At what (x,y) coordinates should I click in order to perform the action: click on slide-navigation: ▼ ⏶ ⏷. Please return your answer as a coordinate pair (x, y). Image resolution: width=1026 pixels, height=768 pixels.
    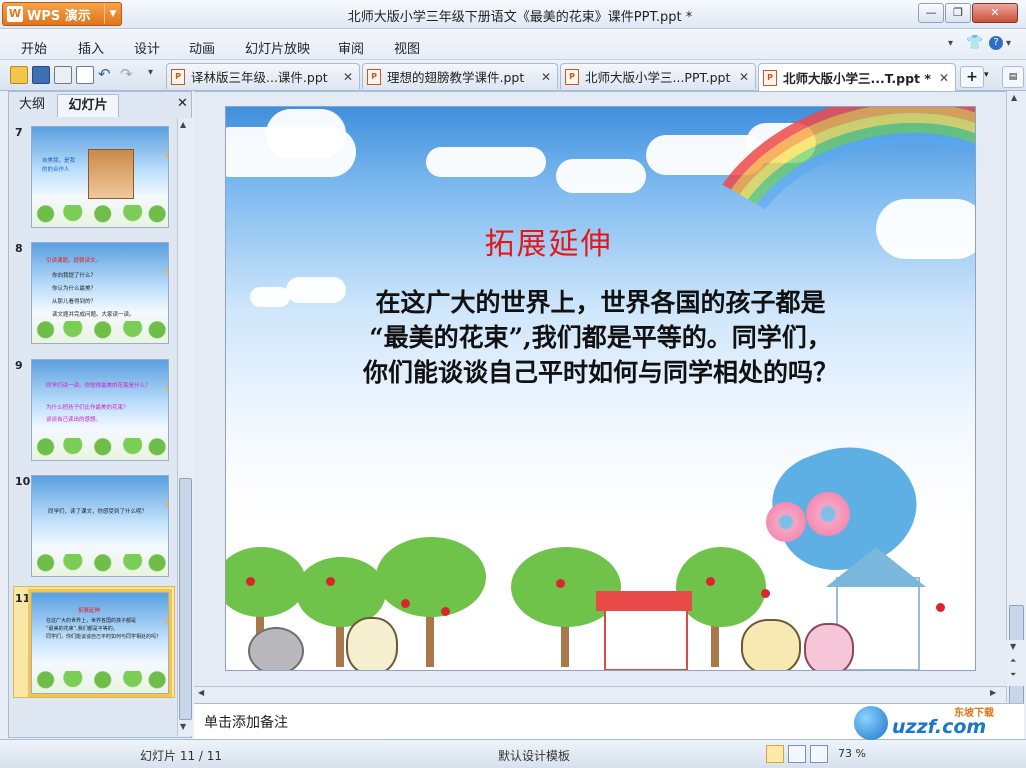
    Looking at the image, I should click on (1015, 663).